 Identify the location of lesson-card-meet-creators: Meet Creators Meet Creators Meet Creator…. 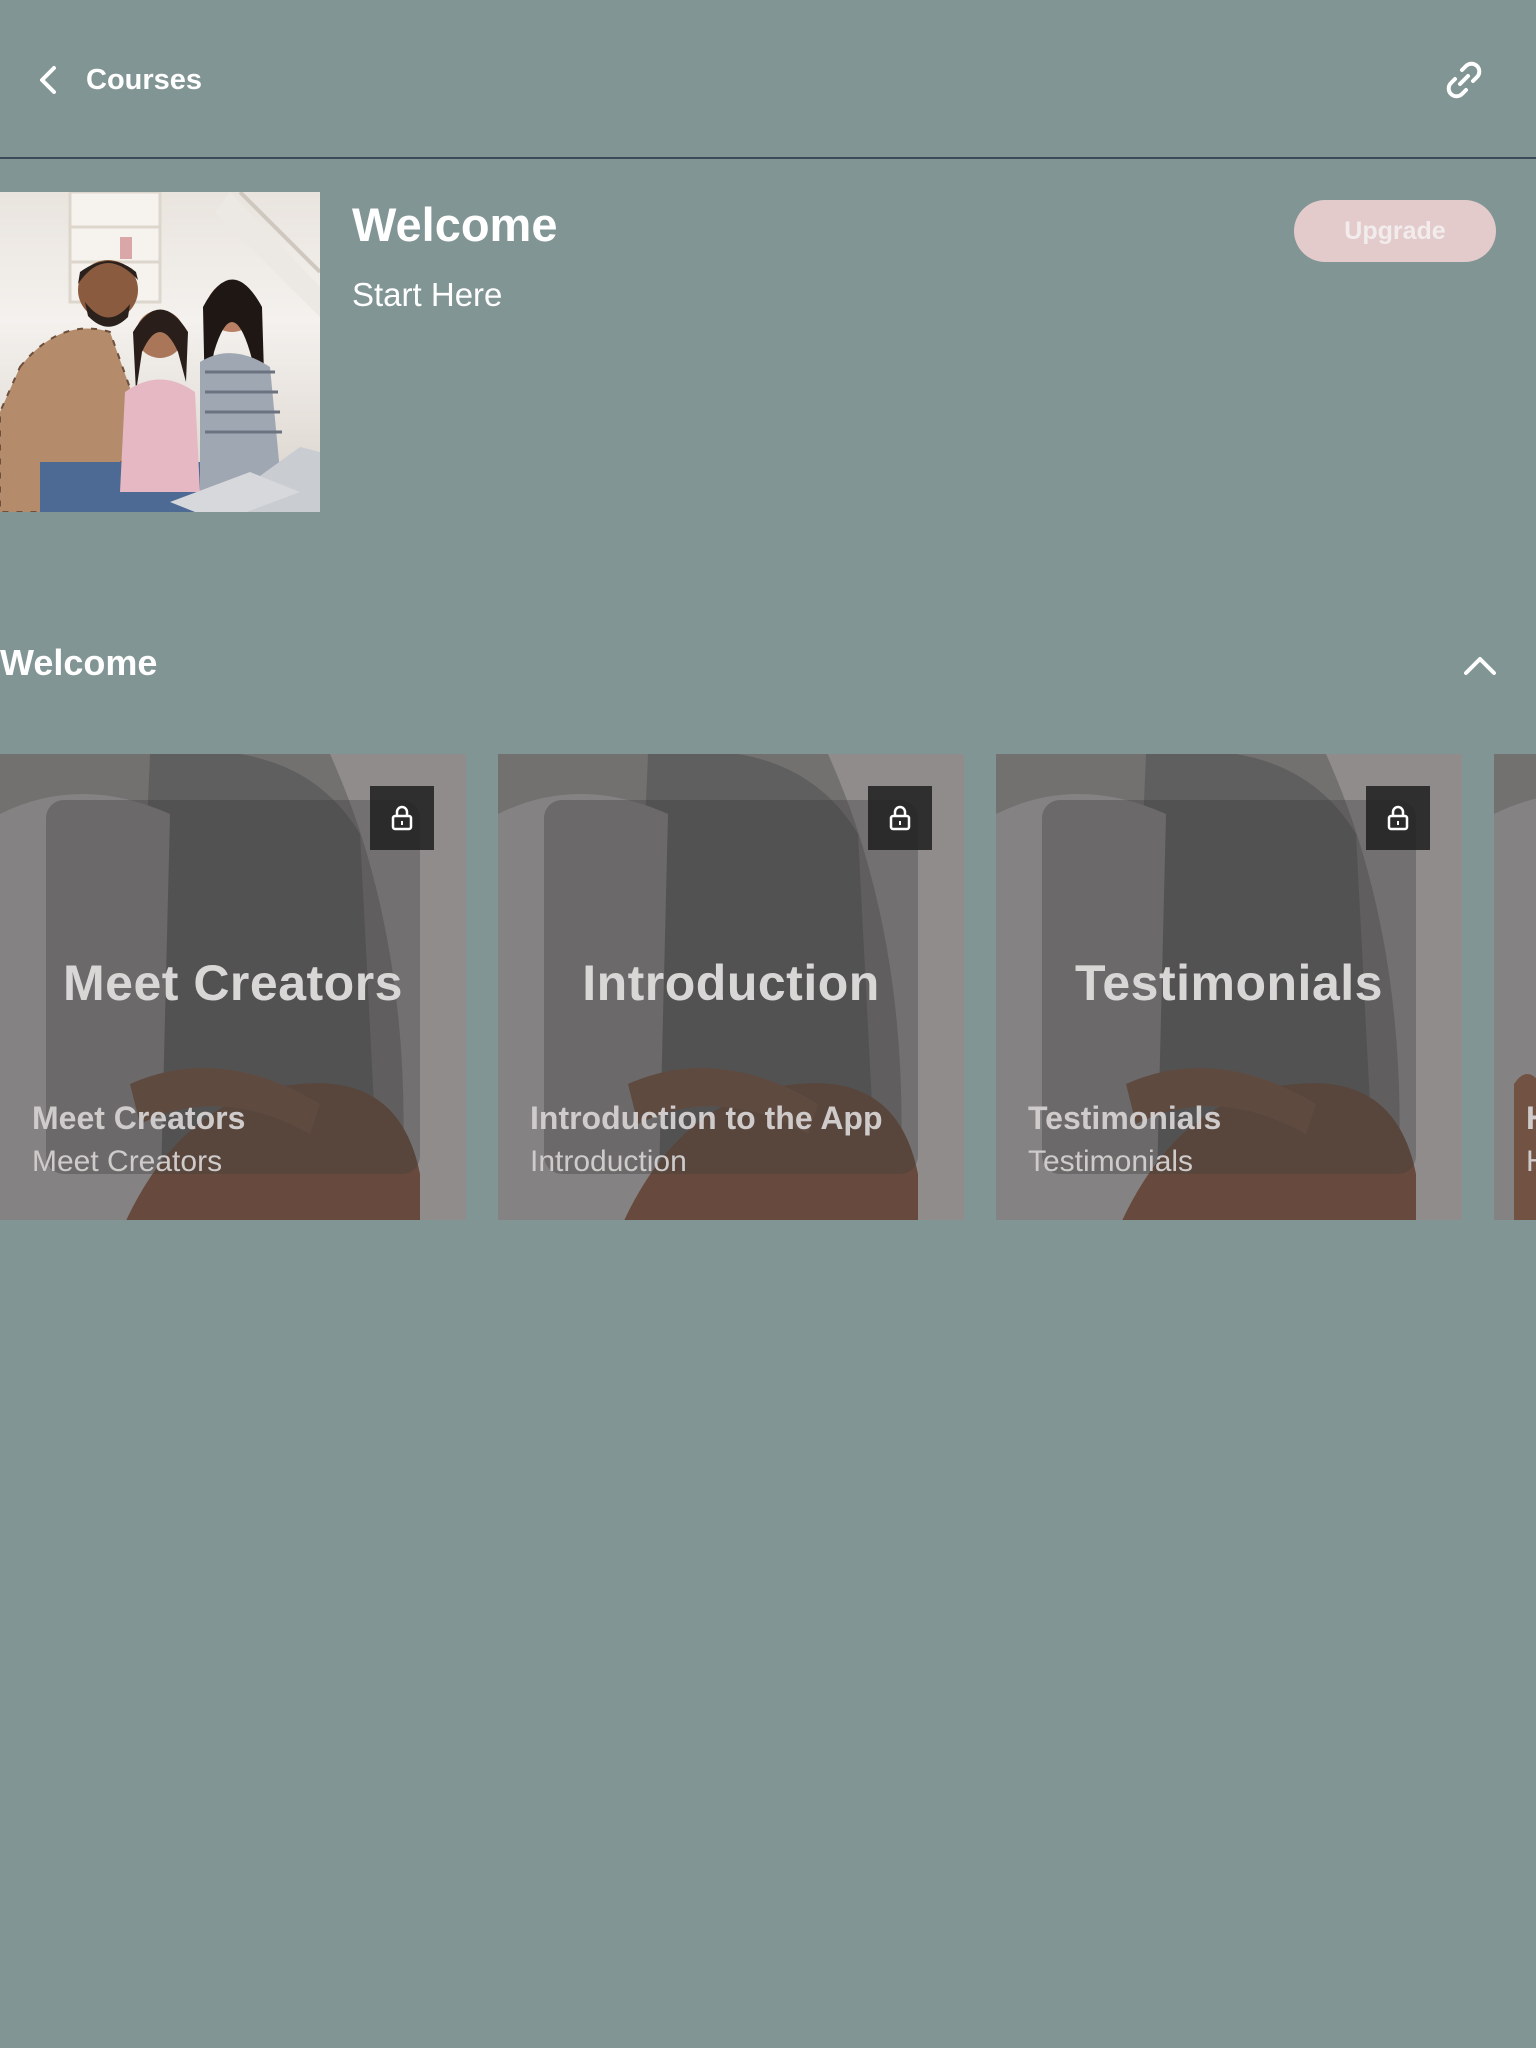
(233, 987).